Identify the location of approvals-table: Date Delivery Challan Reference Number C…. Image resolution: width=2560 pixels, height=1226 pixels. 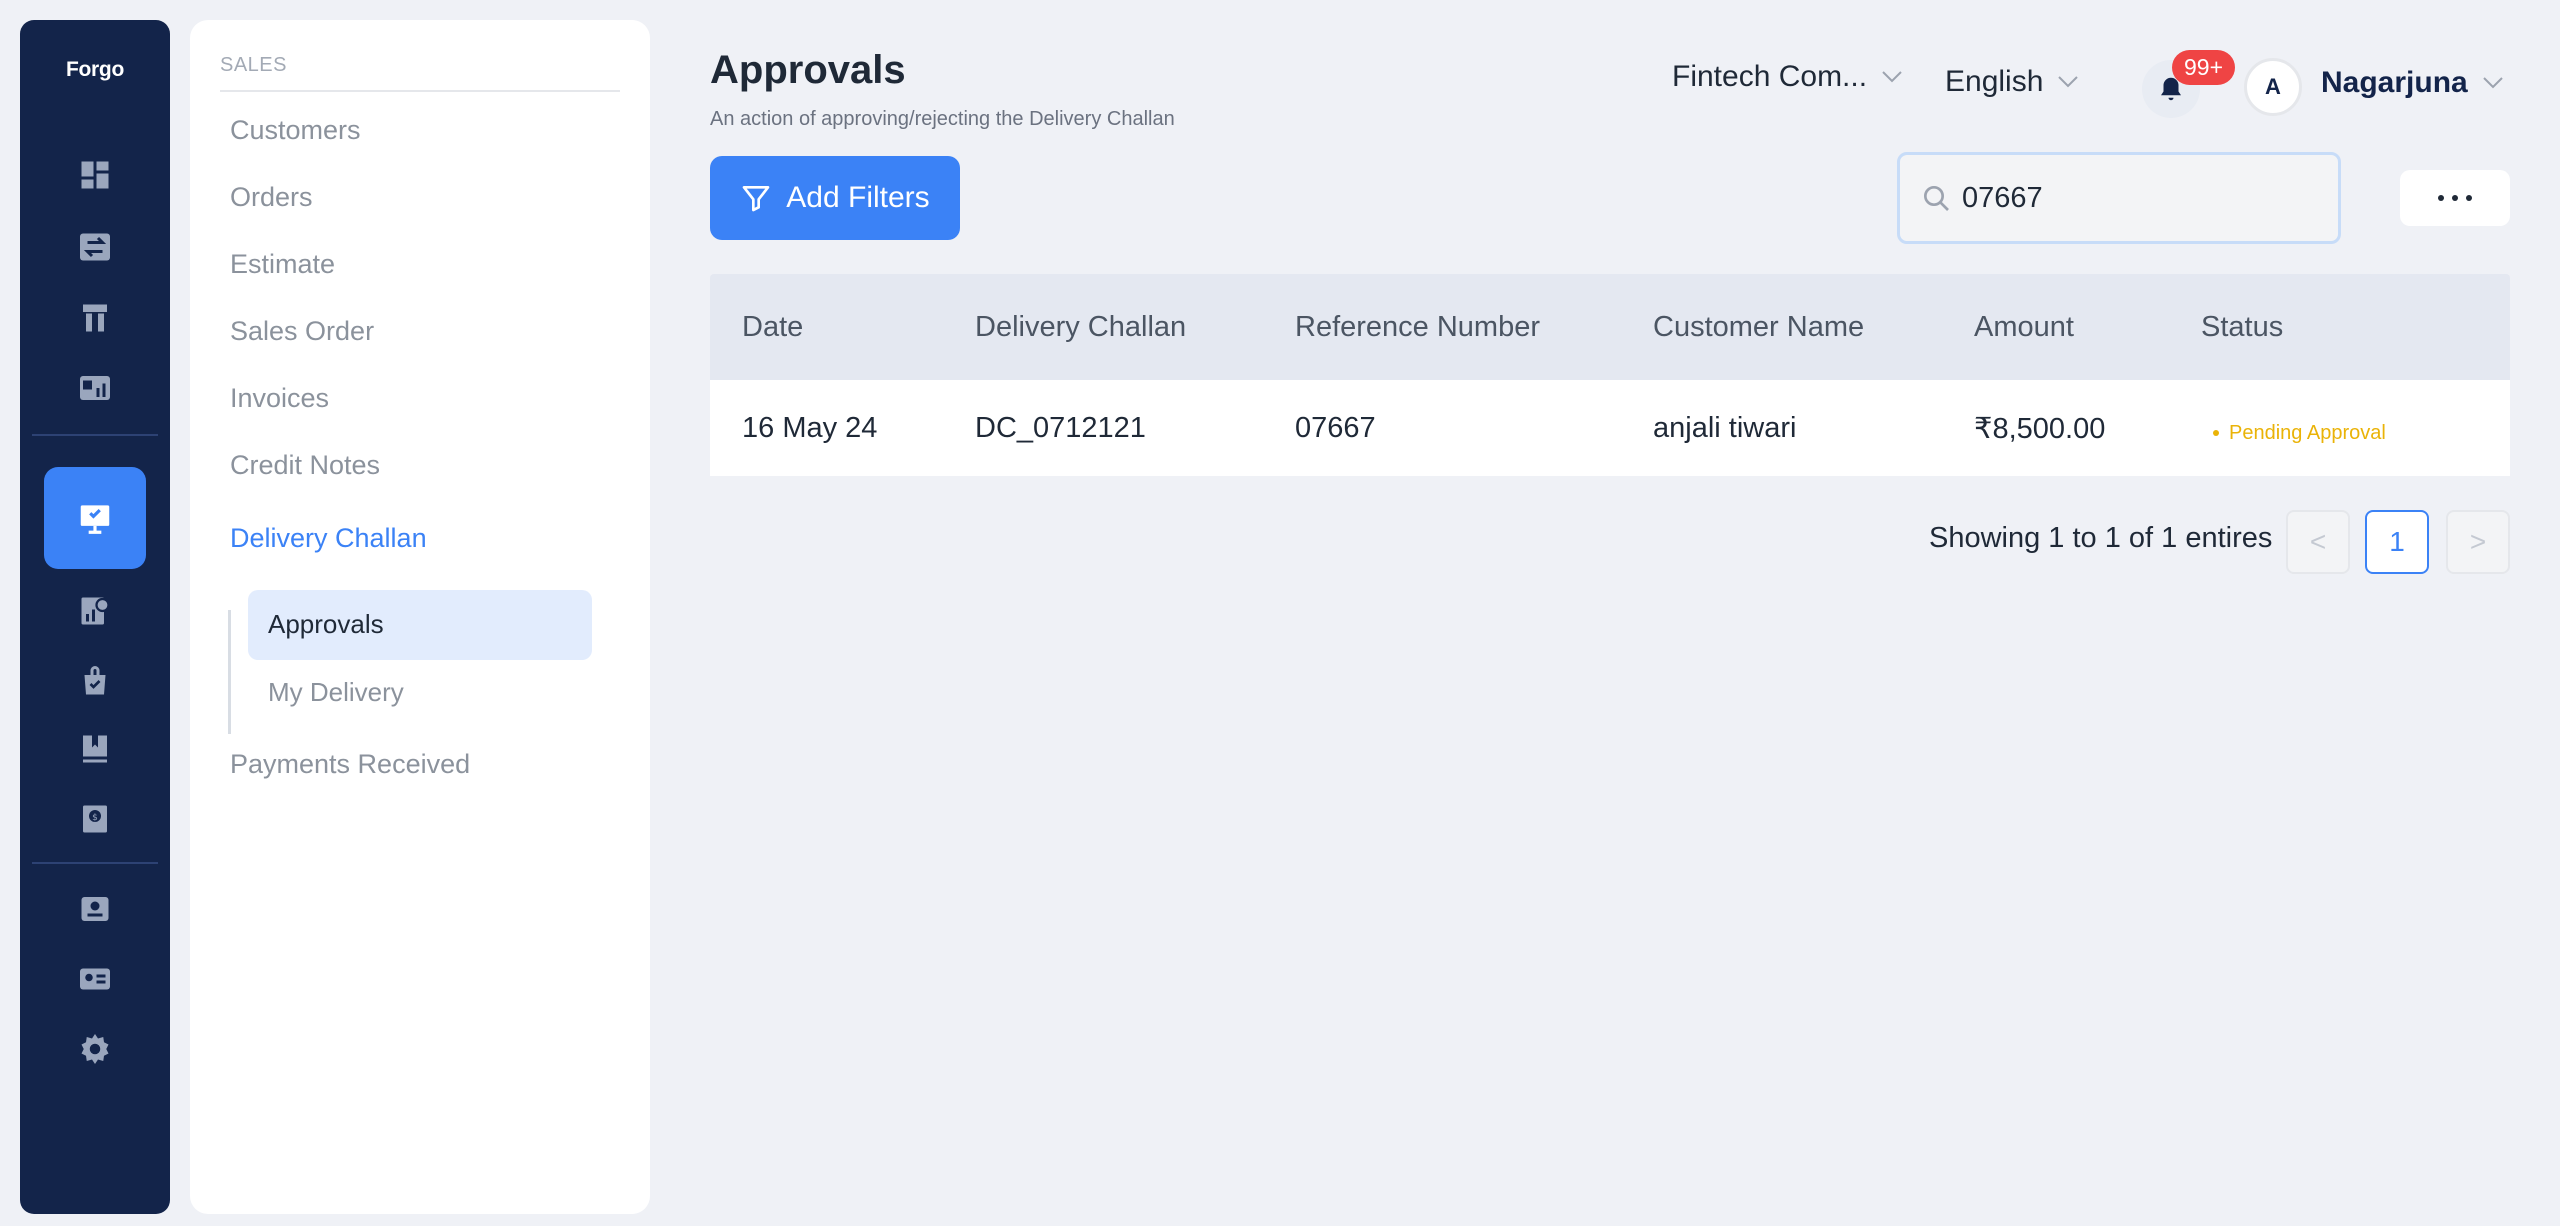
(1610, 375).